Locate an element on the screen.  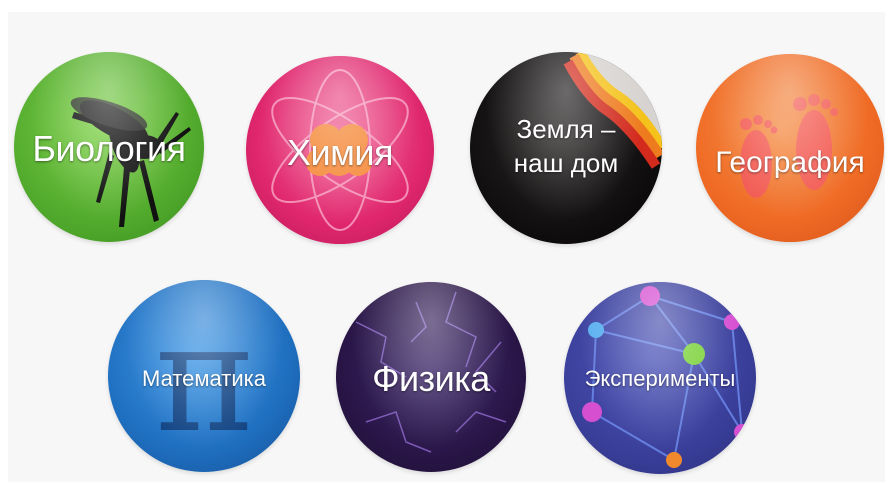
topic-geography: География is located at coordinates (790, 148).